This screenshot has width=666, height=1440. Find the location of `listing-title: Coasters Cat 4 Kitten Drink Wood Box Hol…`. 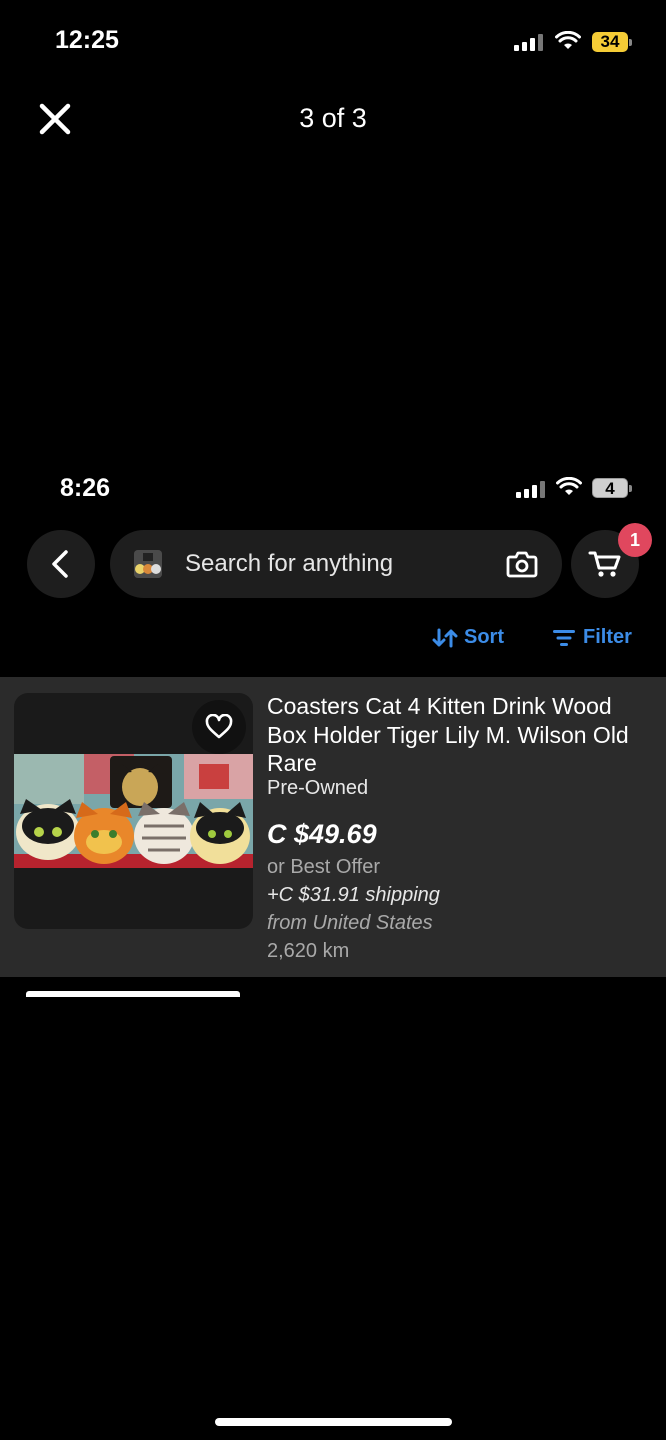

listing-title: Coasters Cat 4 Kitten Drink Wood Box Hol… is located at coordinates (457, 735).